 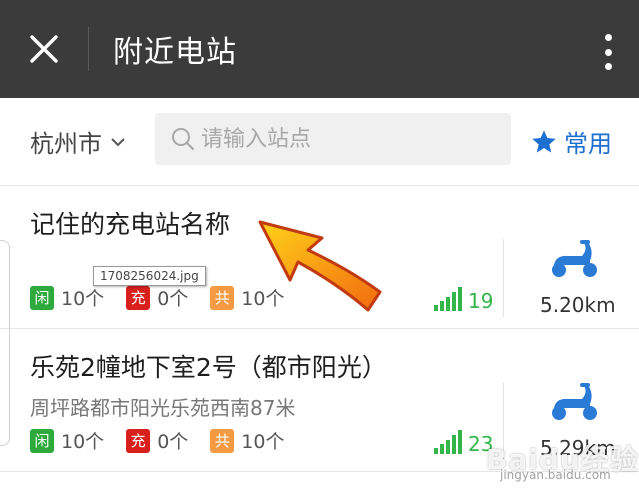 I want to click on star-icon, so click(x=544, y=140).